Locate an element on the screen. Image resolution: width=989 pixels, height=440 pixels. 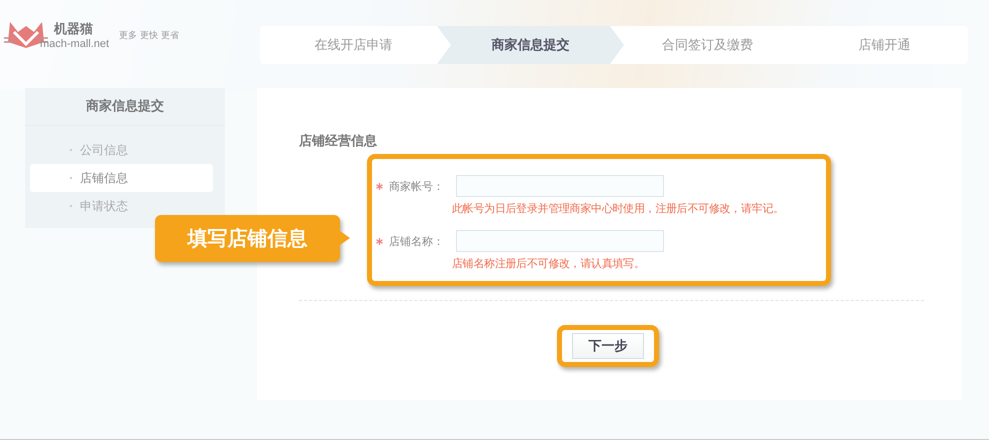
slogan: 更多 更快 更省 is located at coordinates (149, 36).